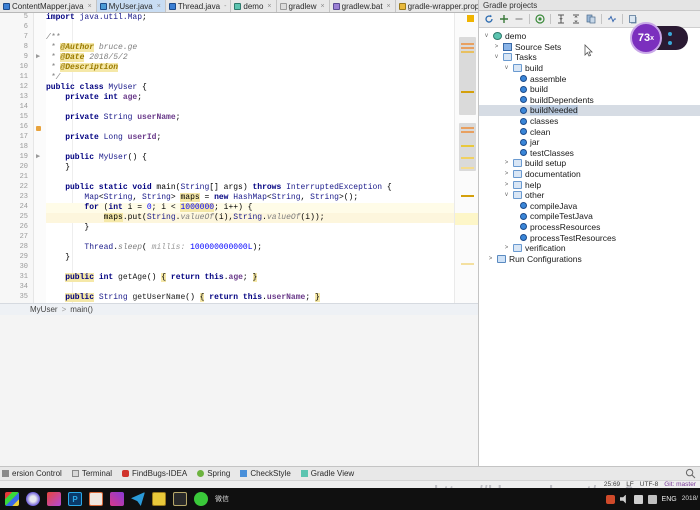 The width and height of the screenshot is (700, 510). What do you see at coordinates (589, 142) in the screenshot?
I see `tree-node-jar: jar` at bounding box center [589, 142].